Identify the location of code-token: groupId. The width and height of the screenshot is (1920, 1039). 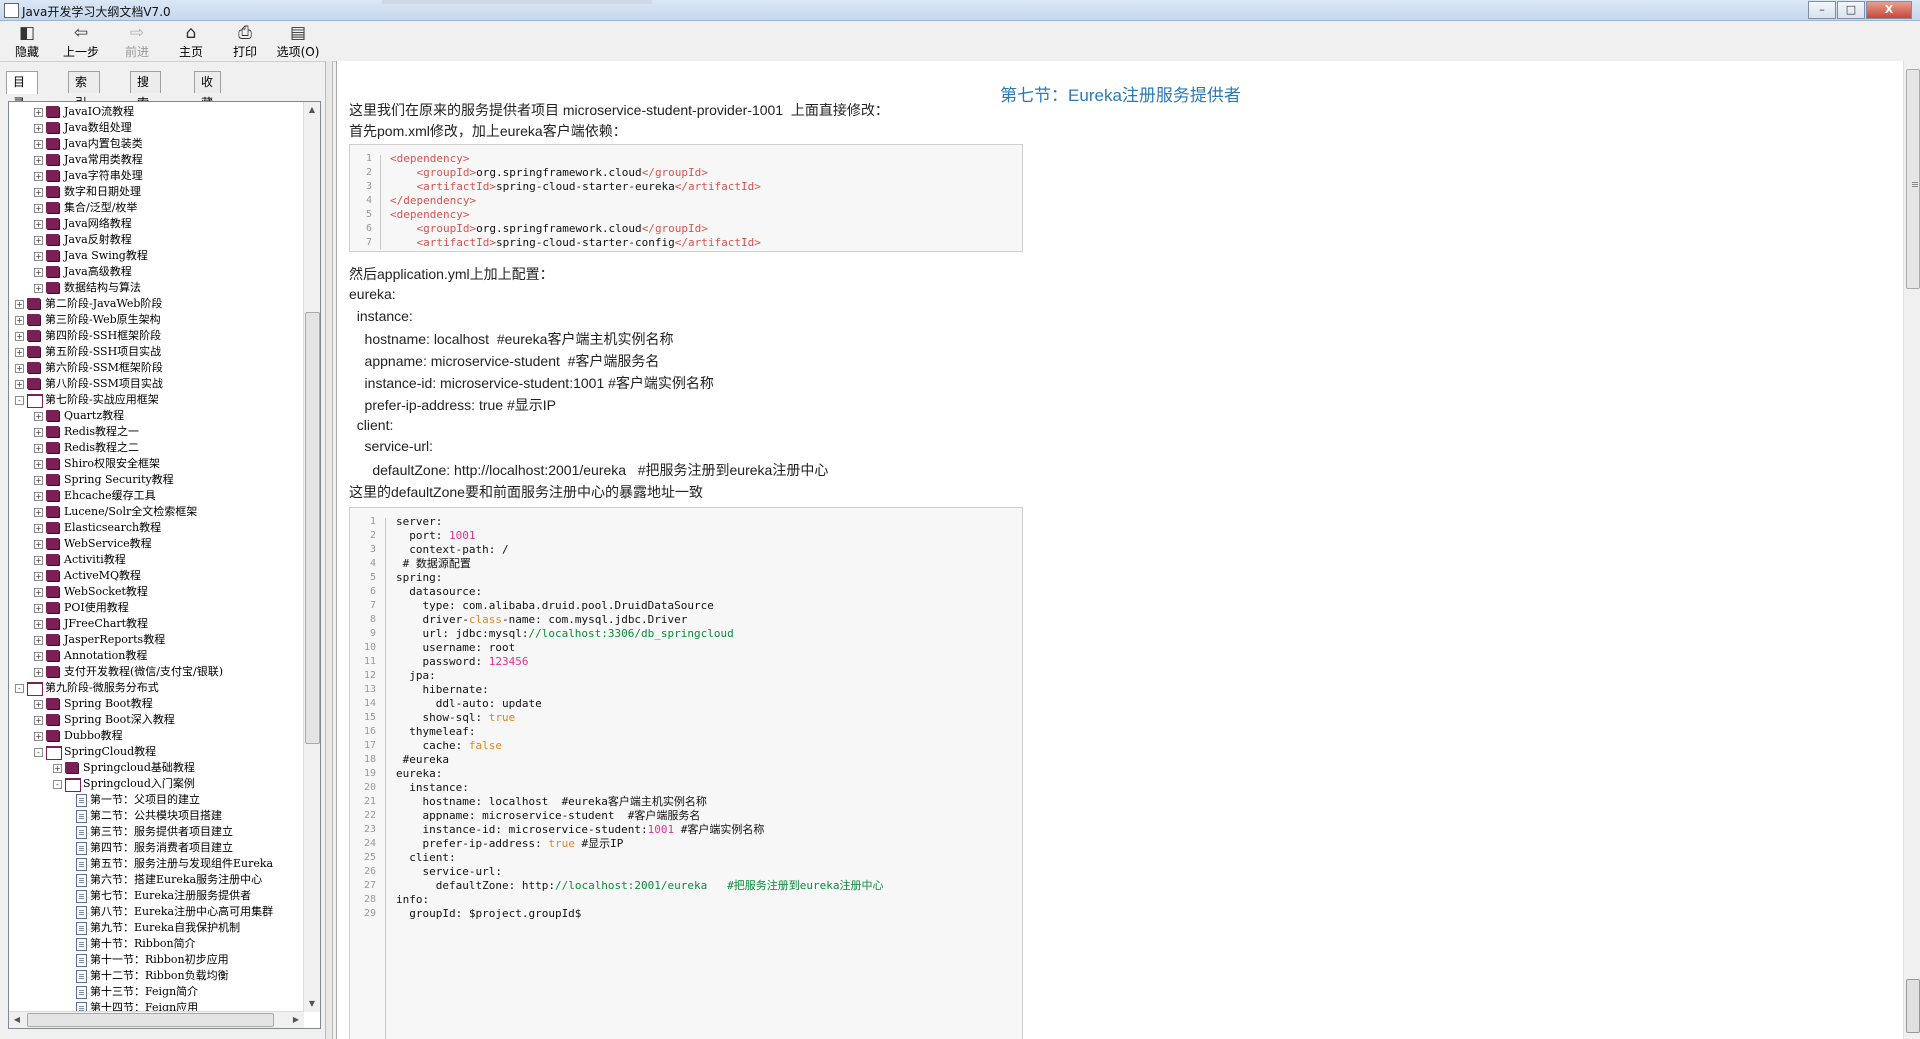
(446, 228).